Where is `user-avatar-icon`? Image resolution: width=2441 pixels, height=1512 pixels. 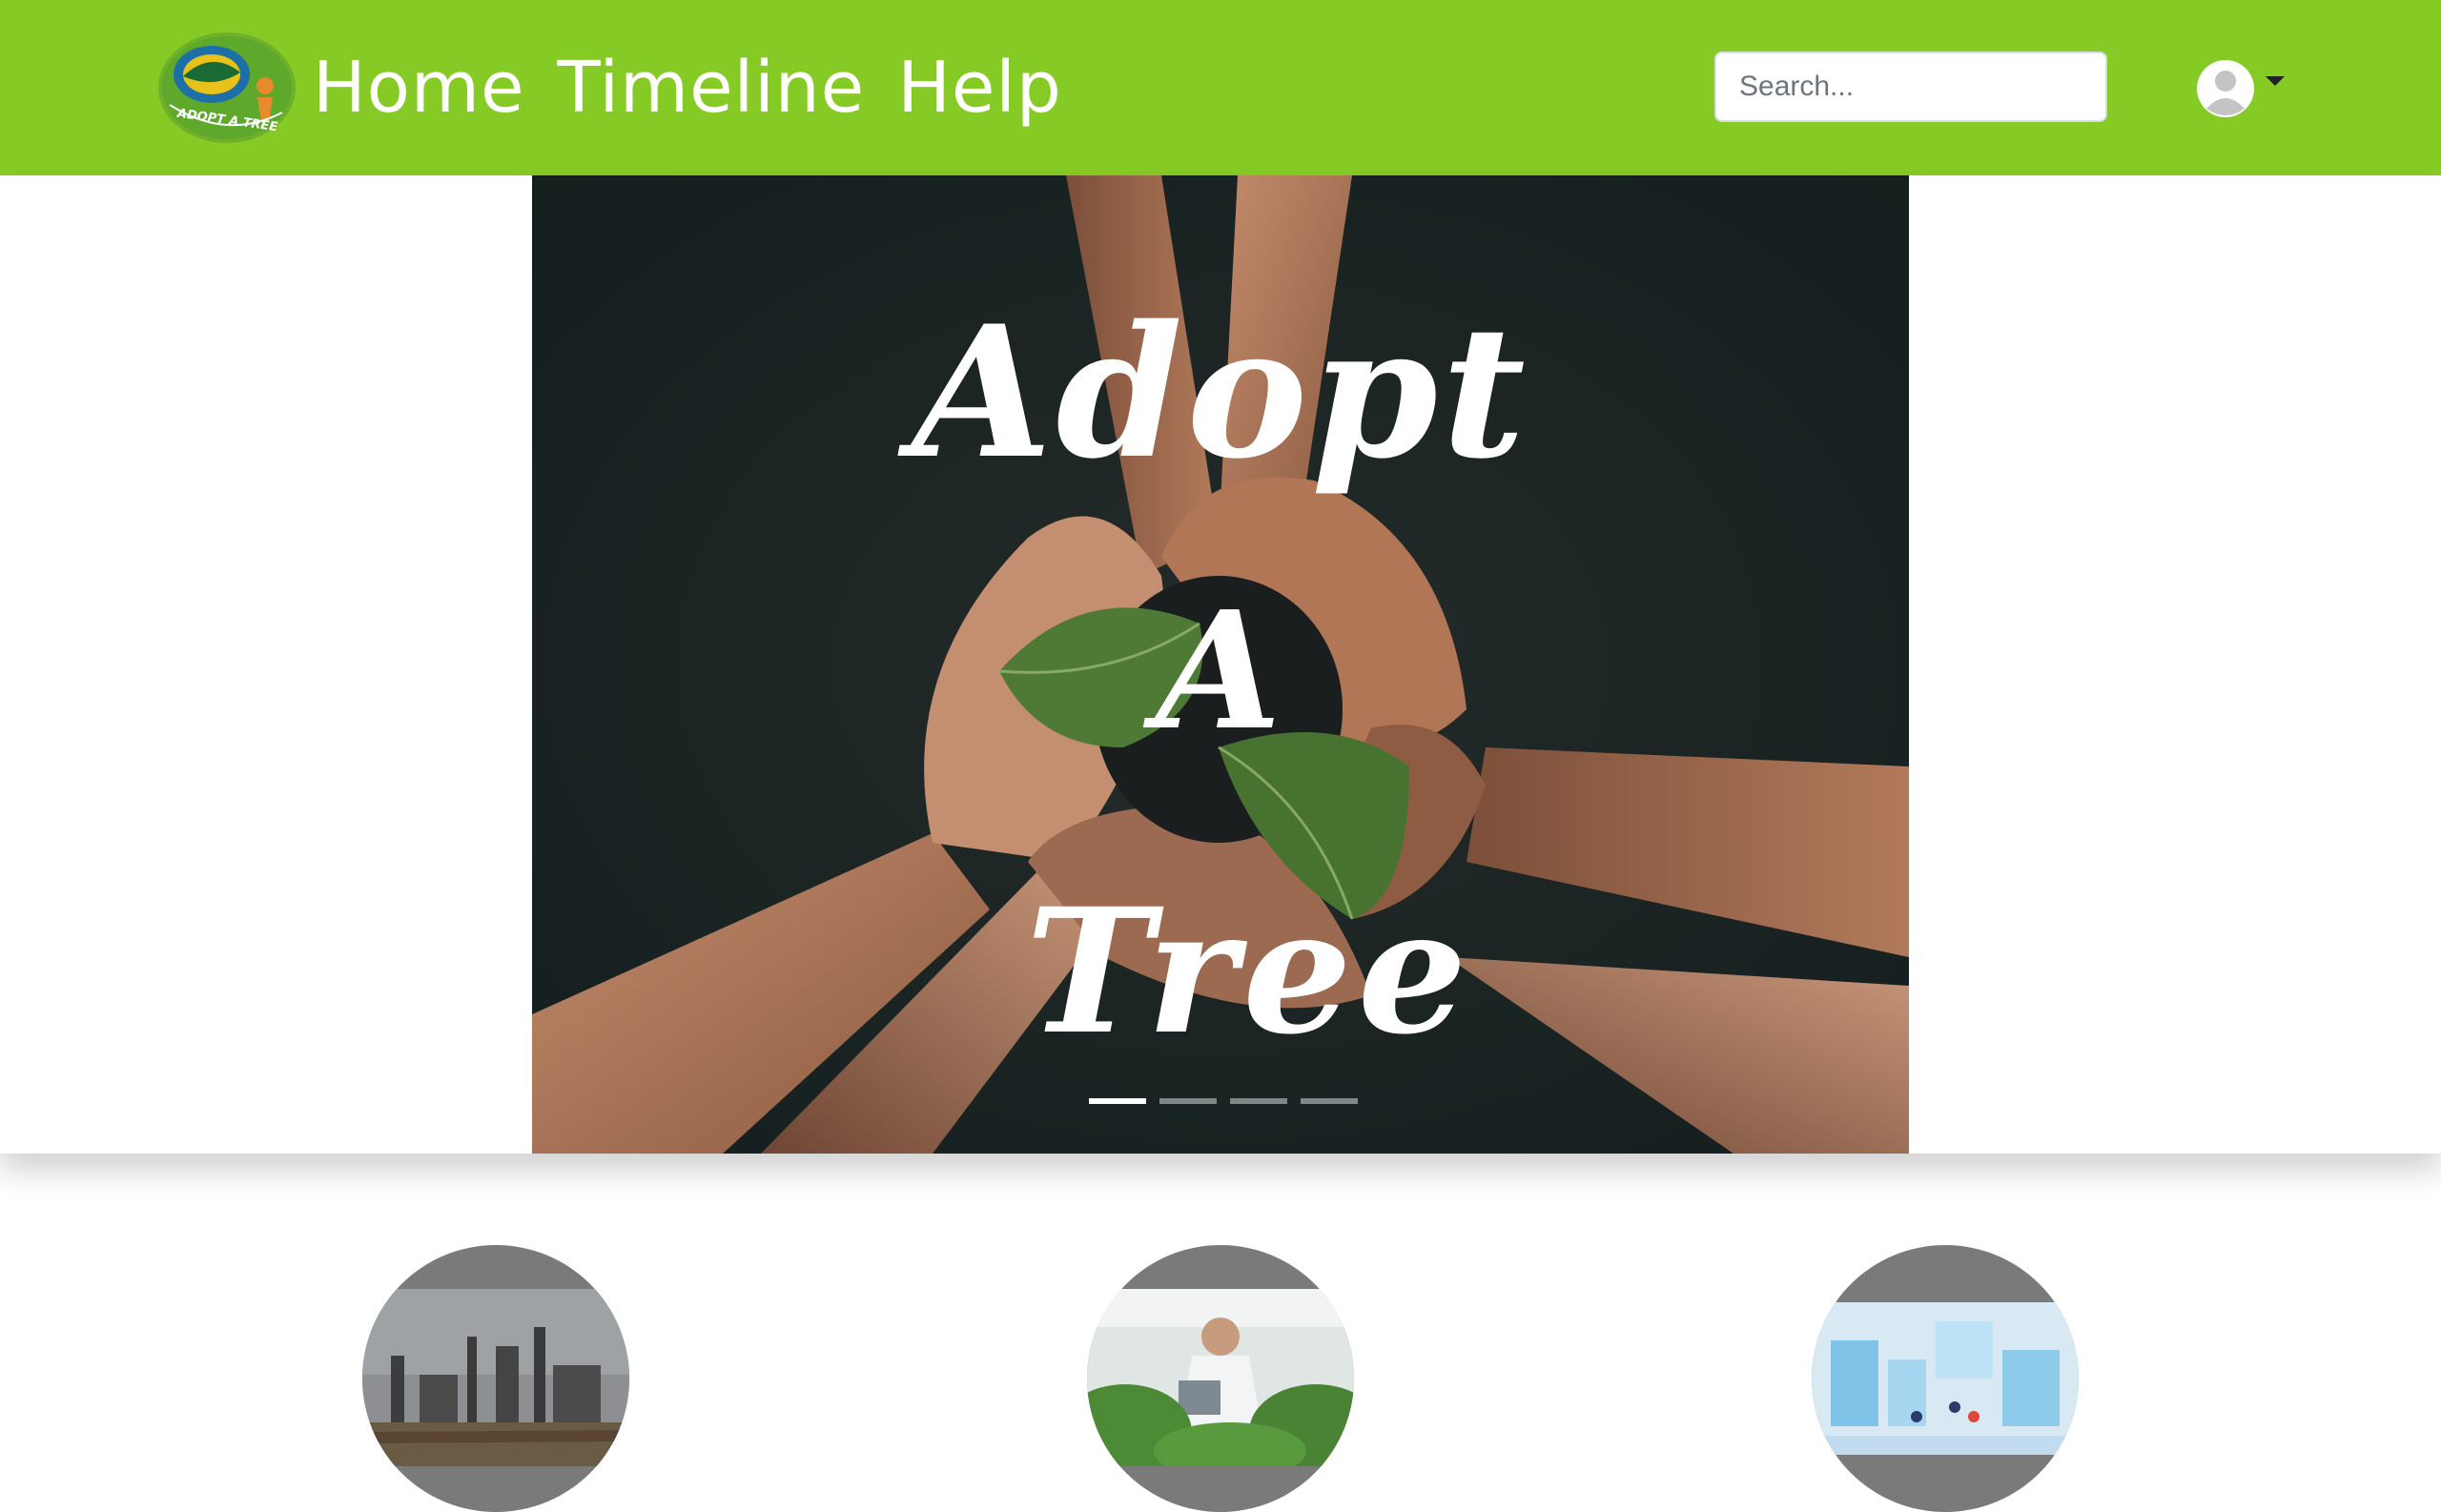 user-avatar-icon is located at coordinates (2225, 88).